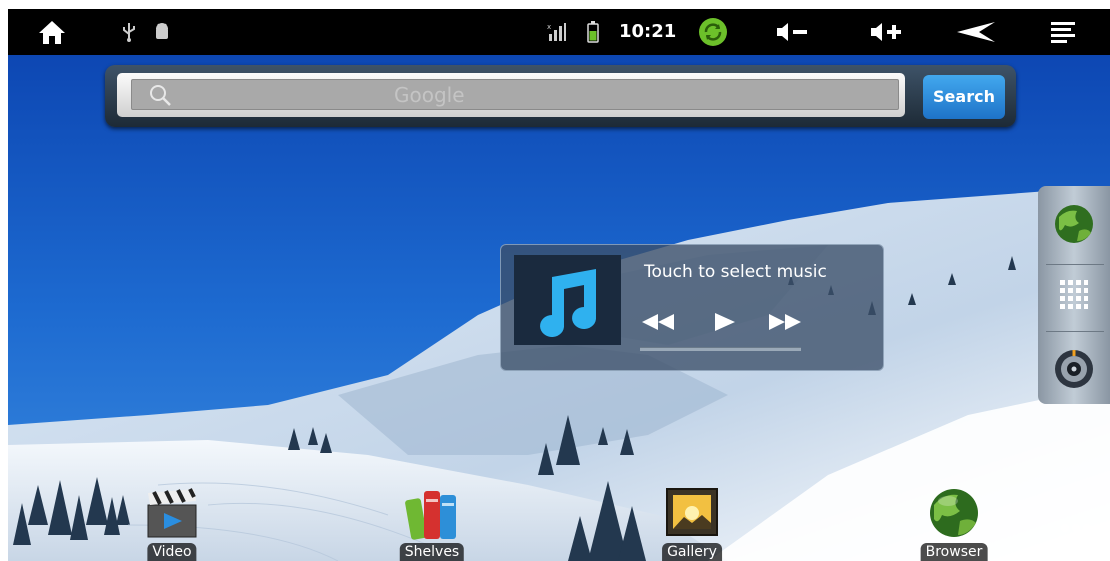 The image size is (1110, 561). I want to click on app-shelves: Shelves, so click(432, 524).